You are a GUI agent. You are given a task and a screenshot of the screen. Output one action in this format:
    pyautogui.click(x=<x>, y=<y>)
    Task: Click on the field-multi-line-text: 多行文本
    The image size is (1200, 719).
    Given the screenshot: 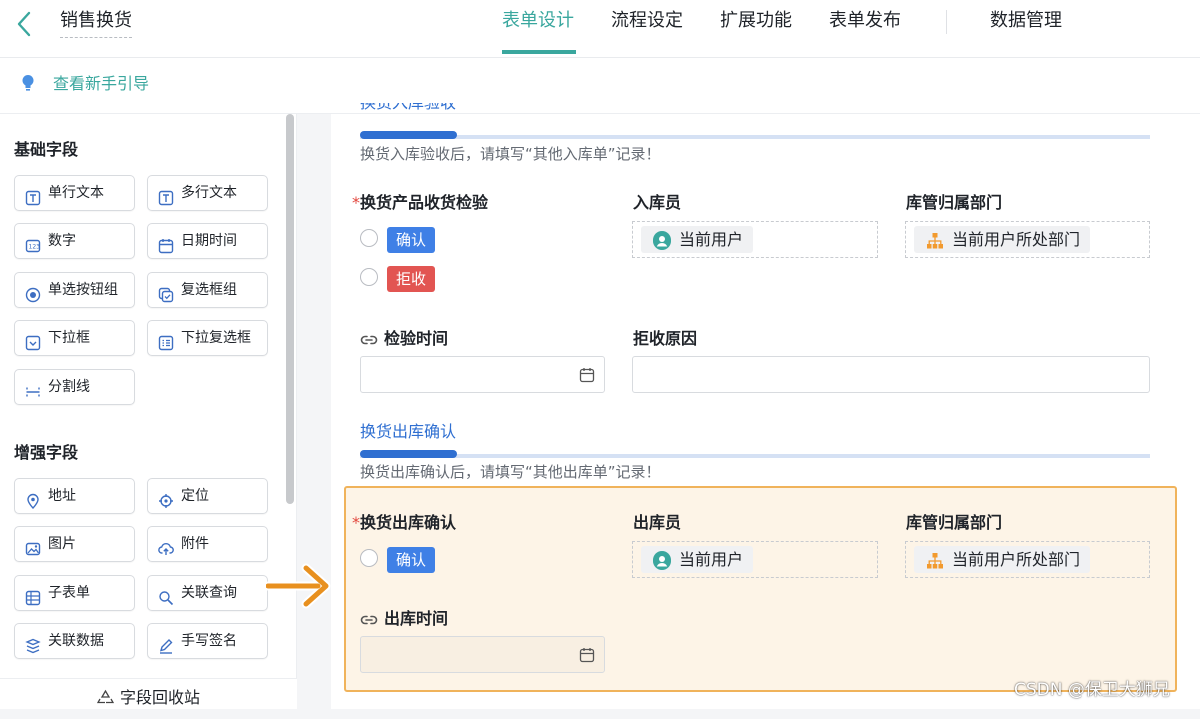 What is the action you would take?
    pyautogui.click(x=207, y=193)
    